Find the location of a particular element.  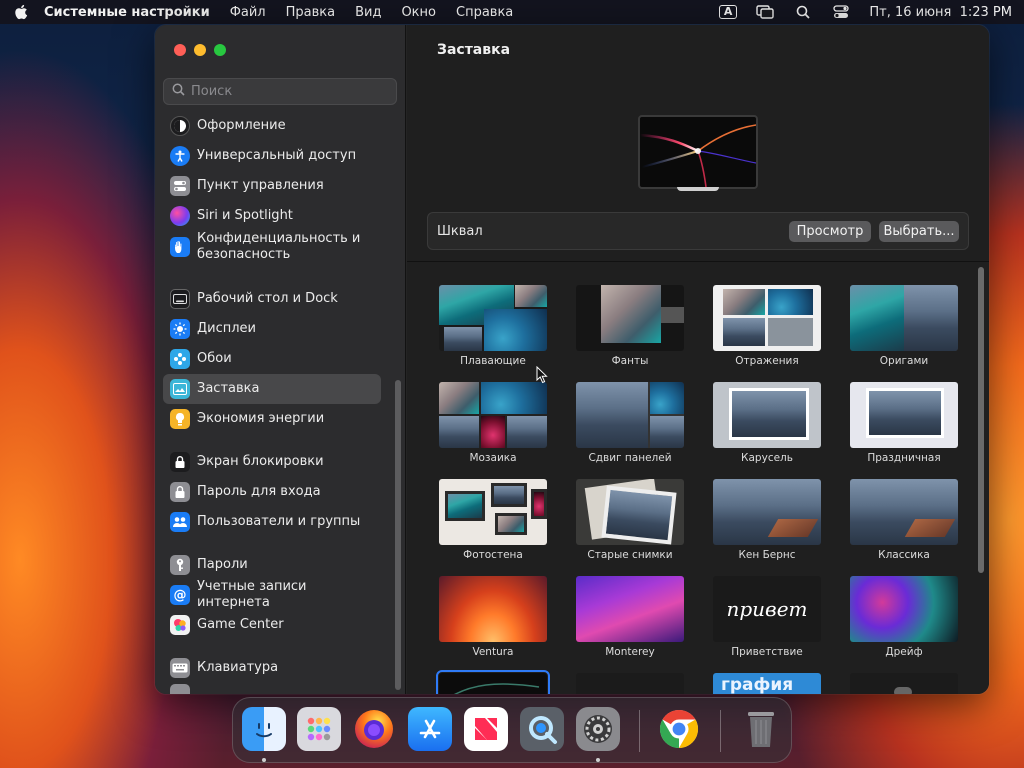

dock-trash-icon is located at coordinates (761, 729).